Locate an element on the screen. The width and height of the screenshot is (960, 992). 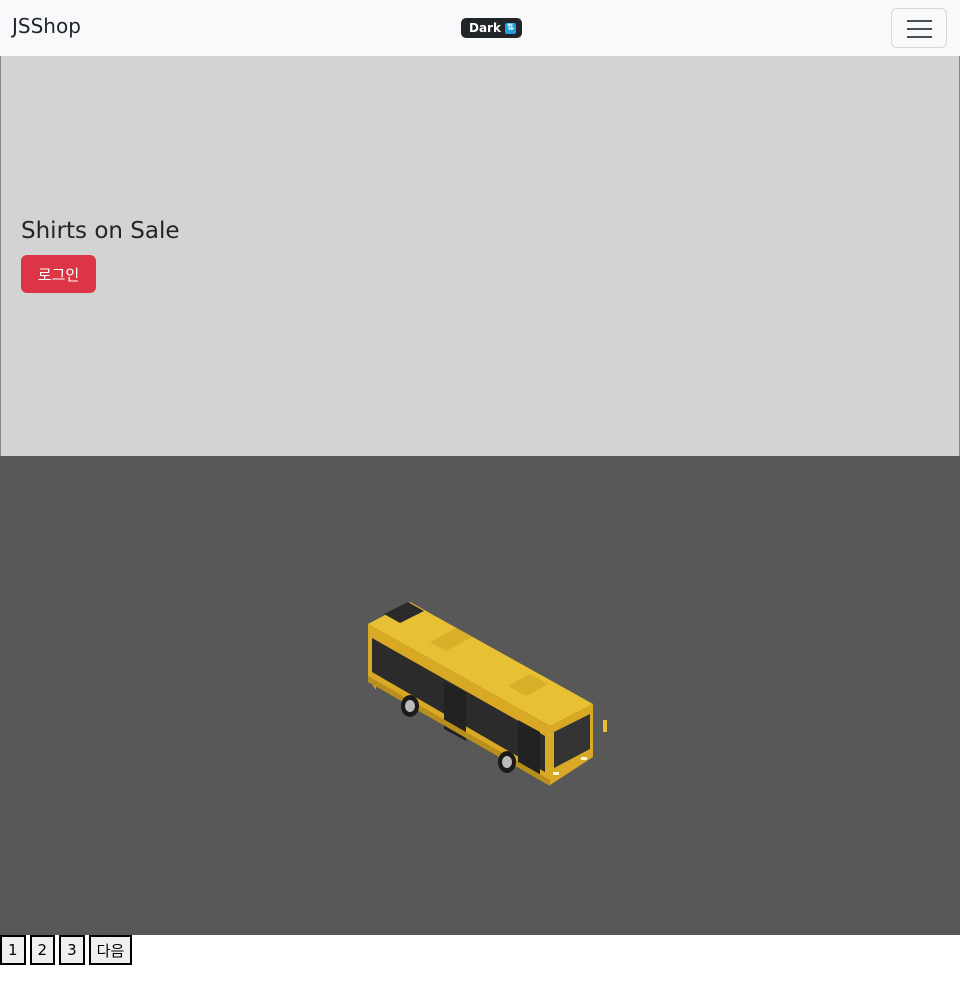
bus-image is located at coordinates (487, 694).